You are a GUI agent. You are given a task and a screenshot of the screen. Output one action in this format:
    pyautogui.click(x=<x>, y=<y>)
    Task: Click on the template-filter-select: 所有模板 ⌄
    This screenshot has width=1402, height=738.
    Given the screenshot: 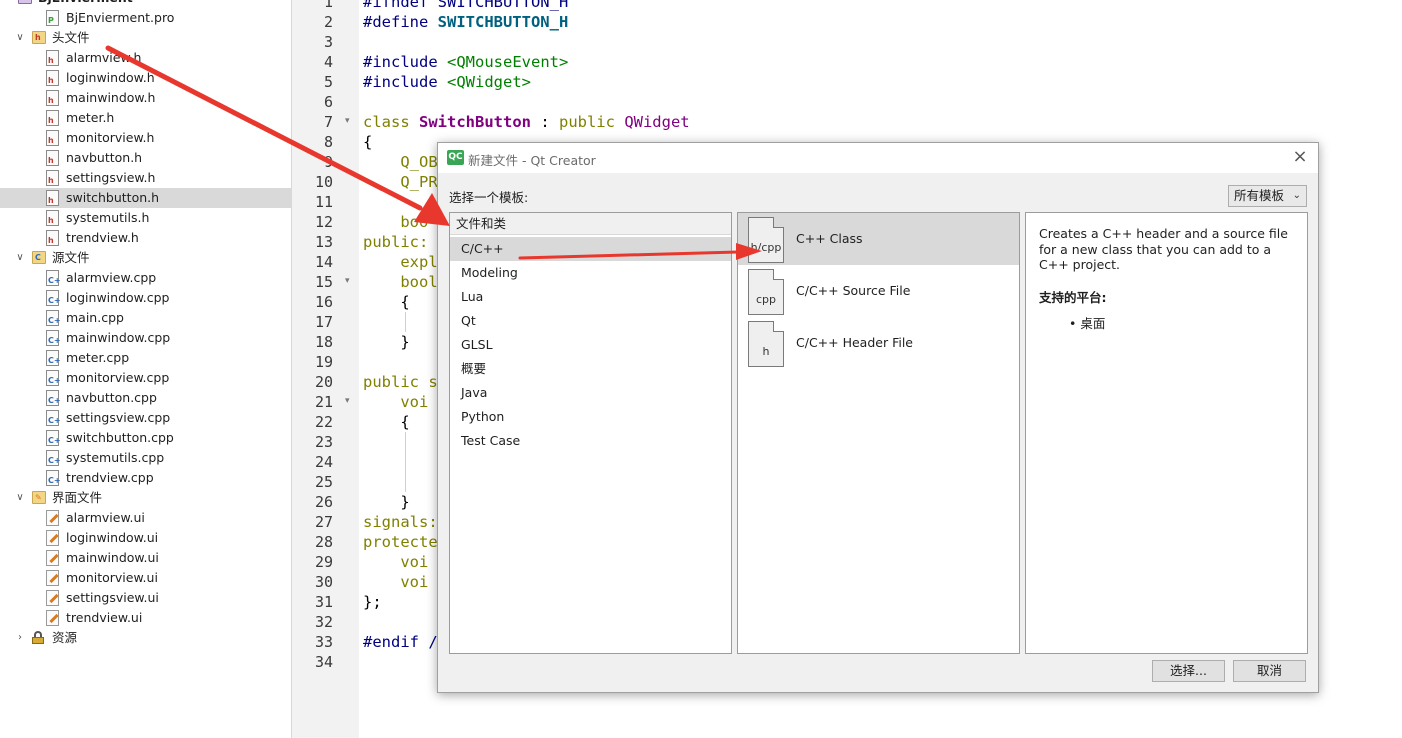 What is the action you would take?
    pyautogui.click(x=1267, y=196)
    